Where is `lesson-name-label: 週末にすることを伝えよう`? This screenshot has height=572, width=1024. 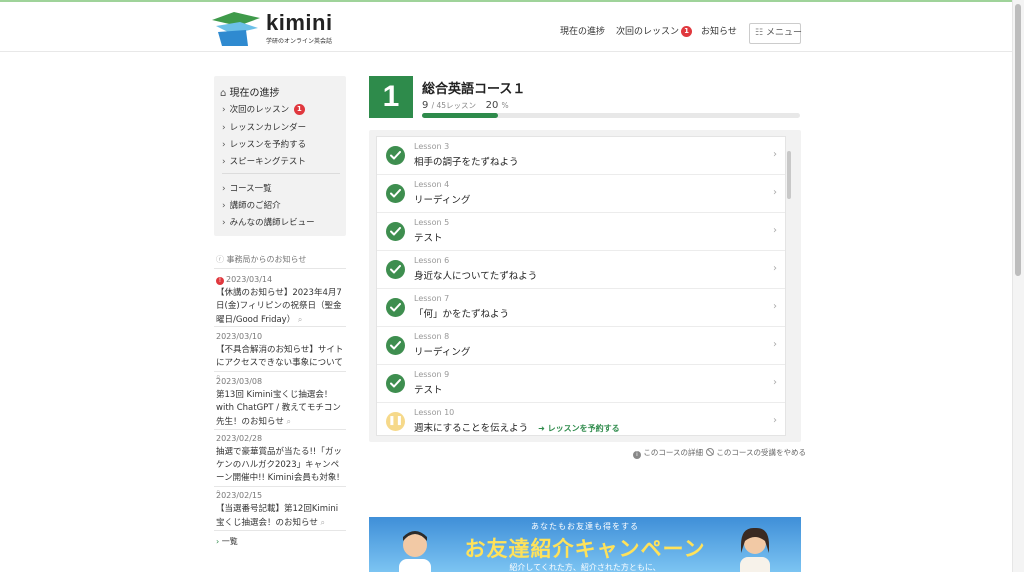
lesson-name-label: 週末にすることを伝えよう is located at coordinates (471, 428).